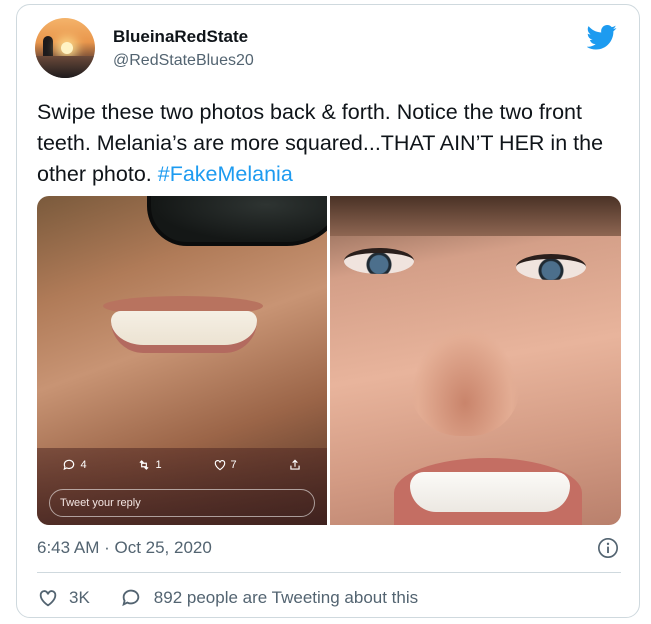 The height and width of the screenshot is (624, 651). I want to click on conversation-link: 892 people are Tweeting about this, so click(286, 598).